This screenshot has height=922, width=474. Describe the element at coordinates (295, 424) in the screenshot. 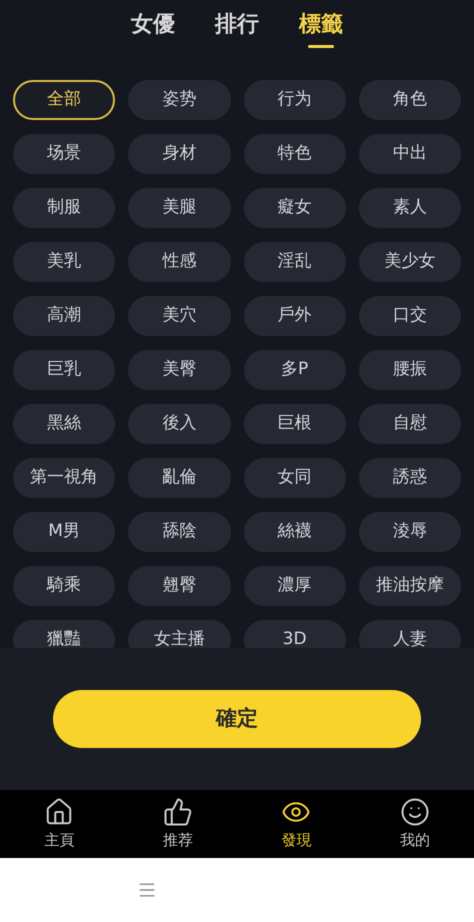

I see `tag-chip: 巨根` at that location.